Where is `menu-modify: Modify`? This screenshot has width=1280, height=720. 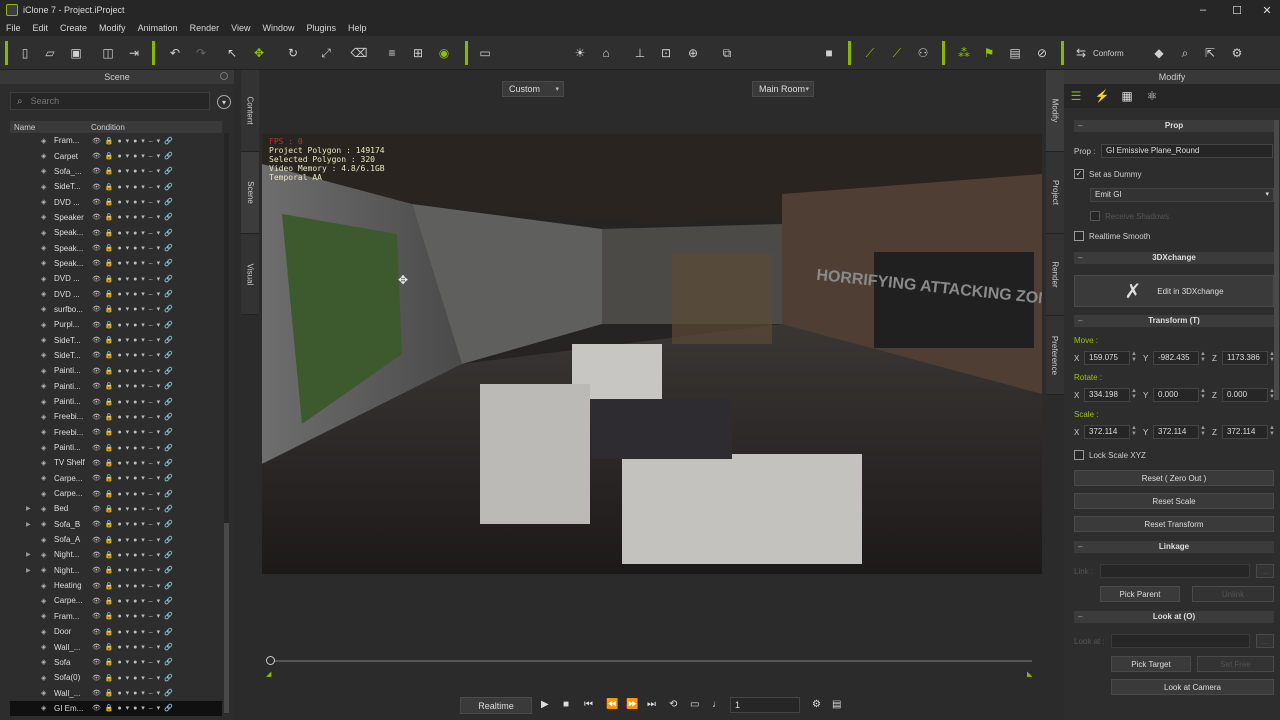 menu-modify: Modify is located at coordinates (112, 28).